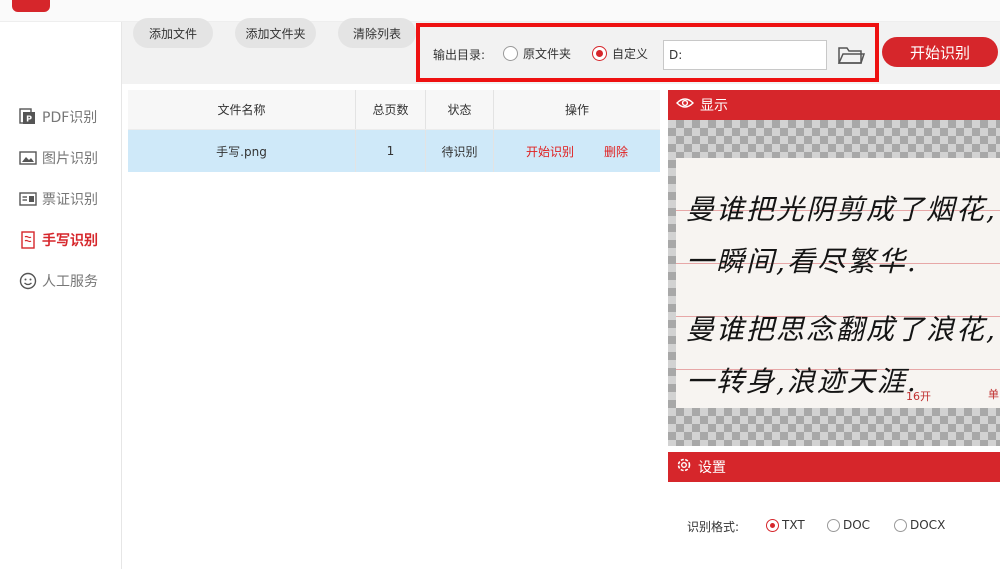 Image resolution: width=1000 pixels, height=569 pixels. Describe the element at coordinates (928, 525) in the screenshot. I see `format-option-label: DOCX` at that location.